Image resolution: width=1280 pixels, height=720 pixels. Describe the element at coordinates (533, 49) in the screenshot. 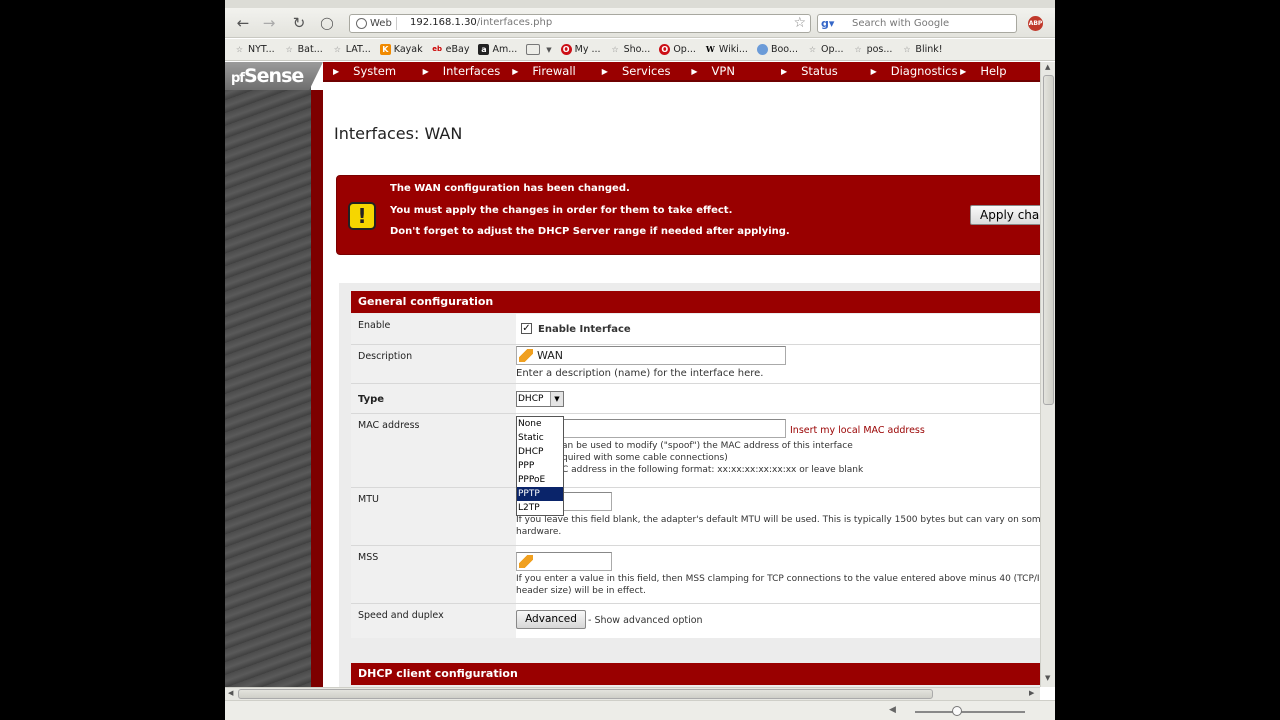

I see `folder-icon` at that location.